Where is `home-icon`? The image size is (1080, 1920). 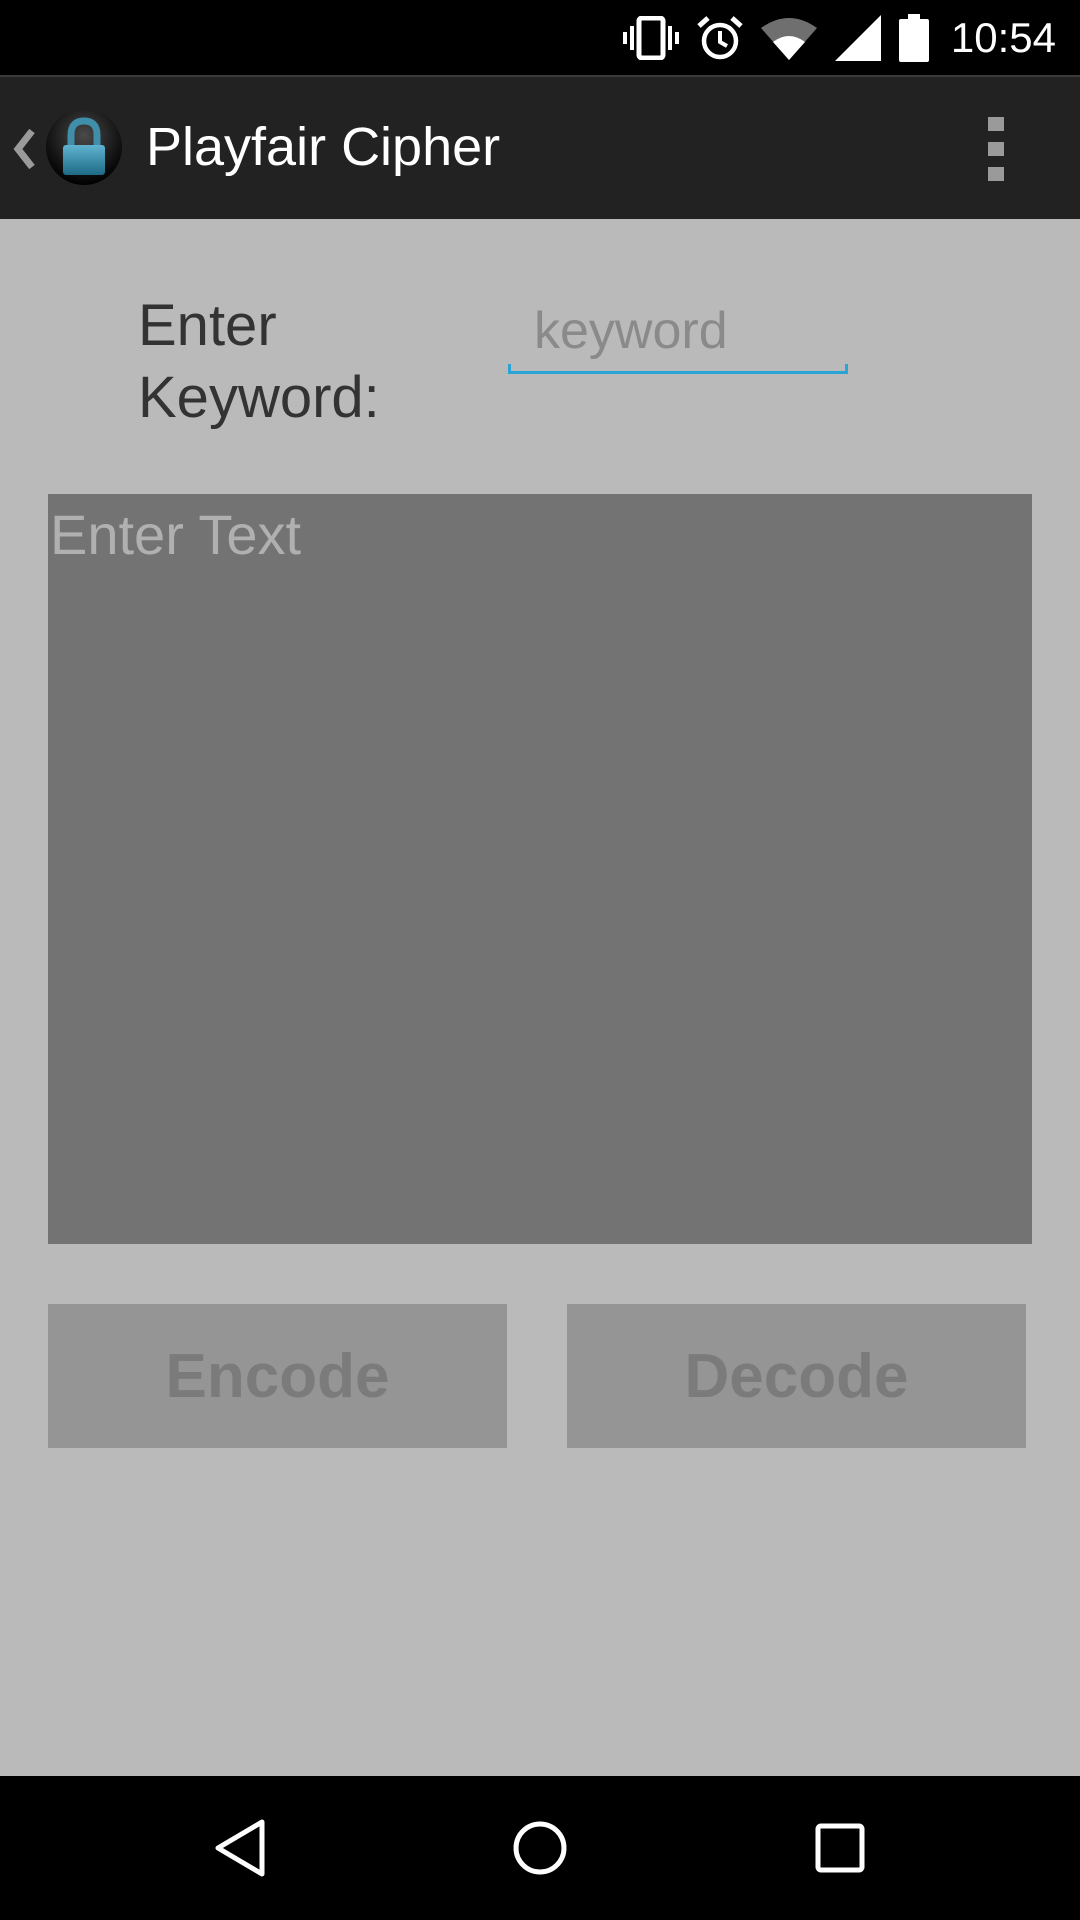
home-icon is located at coordinates (540, 1848).